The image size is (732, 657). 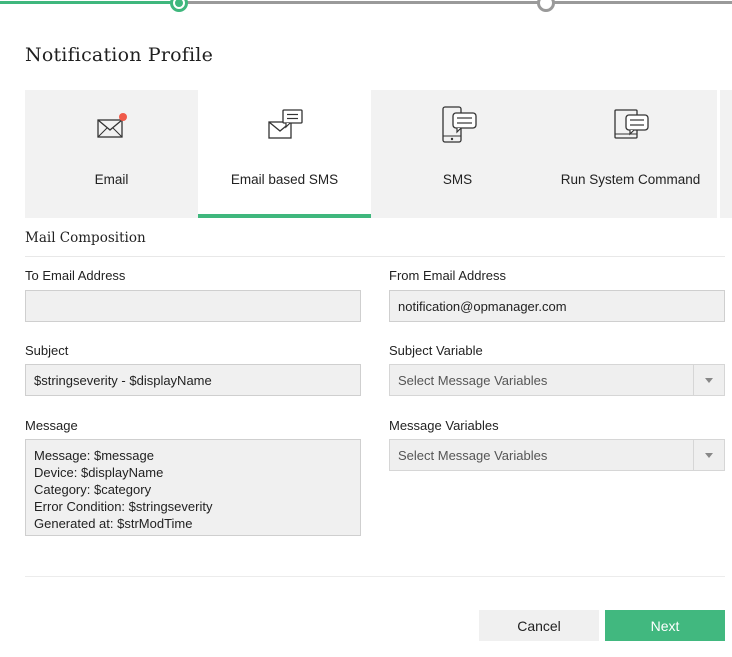 What do you see at coordinates (75, 275) in the screenshot?
I see `to-email-label: To Email Address` at bounding box center [75, 275].